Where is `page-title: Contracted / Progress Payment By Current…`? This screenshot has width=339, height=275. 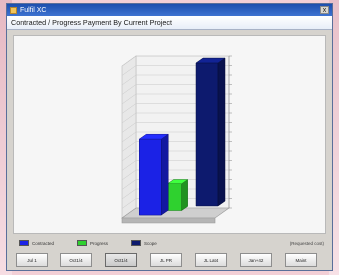 page-title: Contracted / Progress Payment By Current… is located at coordinates (169, 23).